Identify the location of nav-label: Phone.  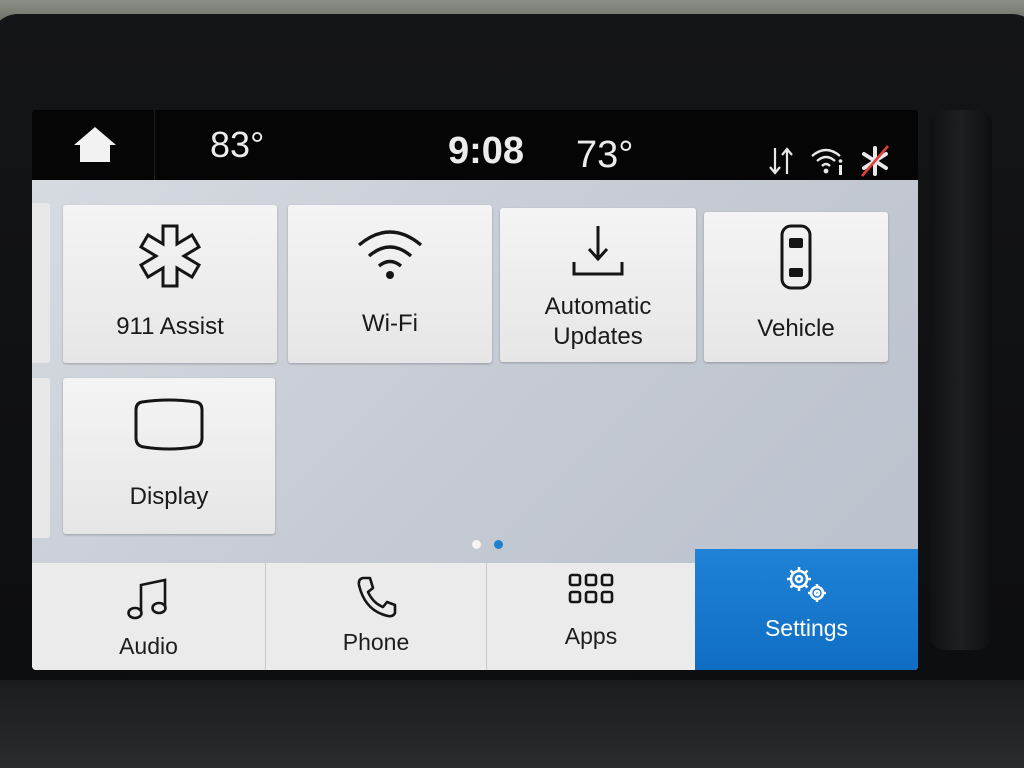
(376, 642).